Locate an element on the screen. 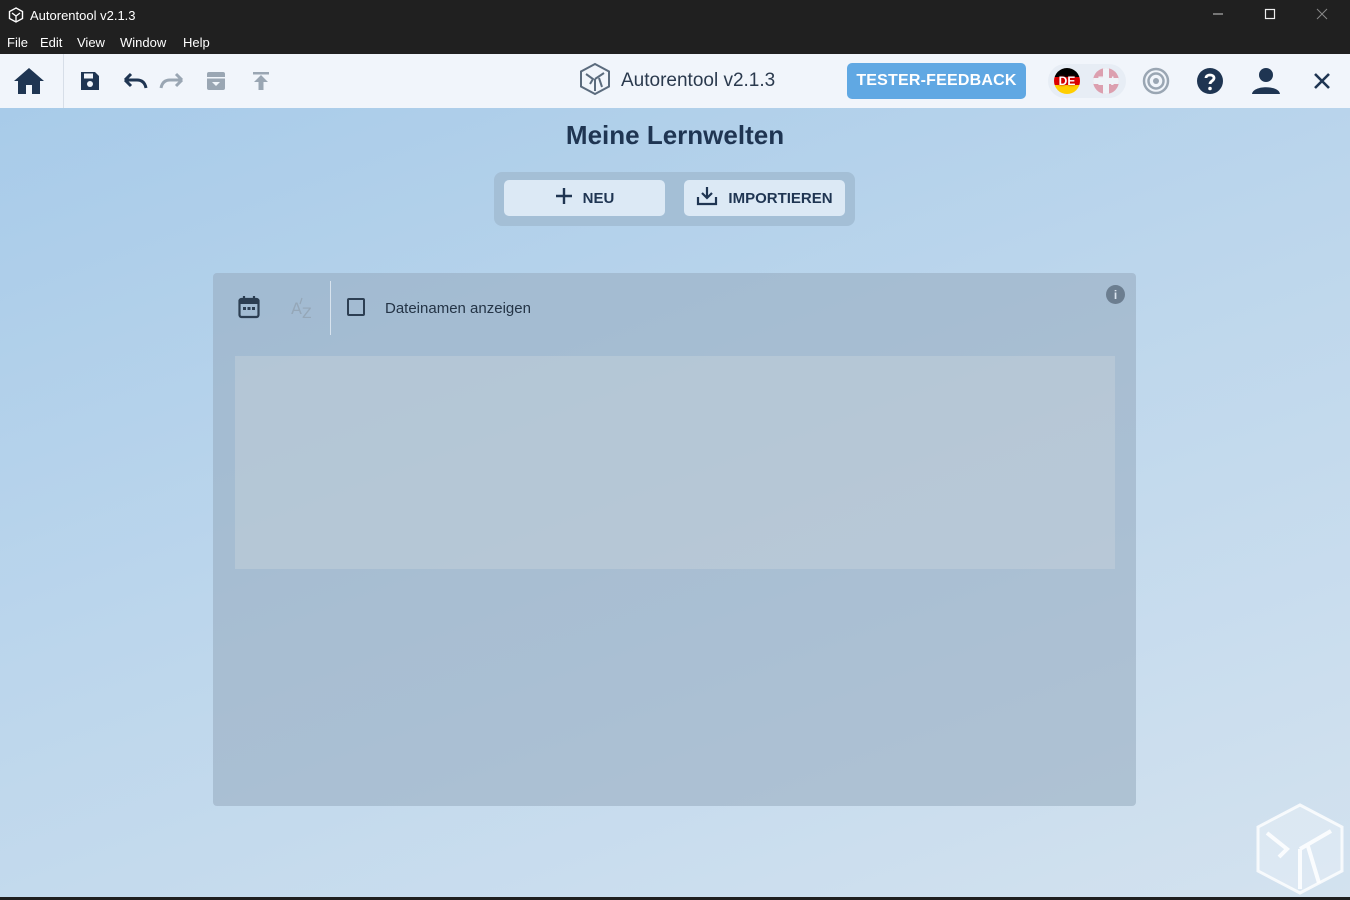 The height and width of the screenshot is (900, 1350). minimize-button is located at coordinates (1218, 15).